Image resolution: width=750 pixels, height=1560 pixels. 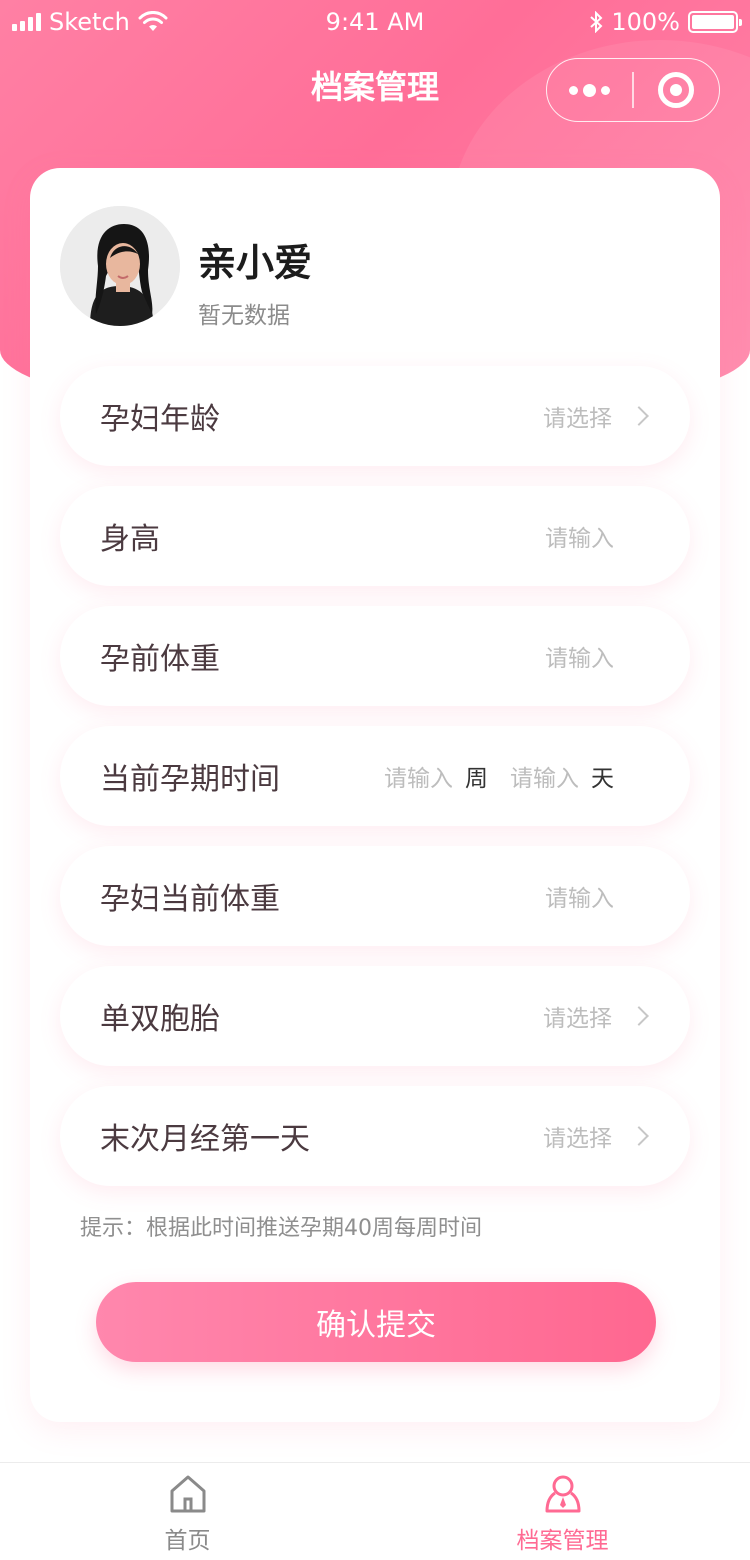 I want to click on avatar-image, so click(x=120, y=266).